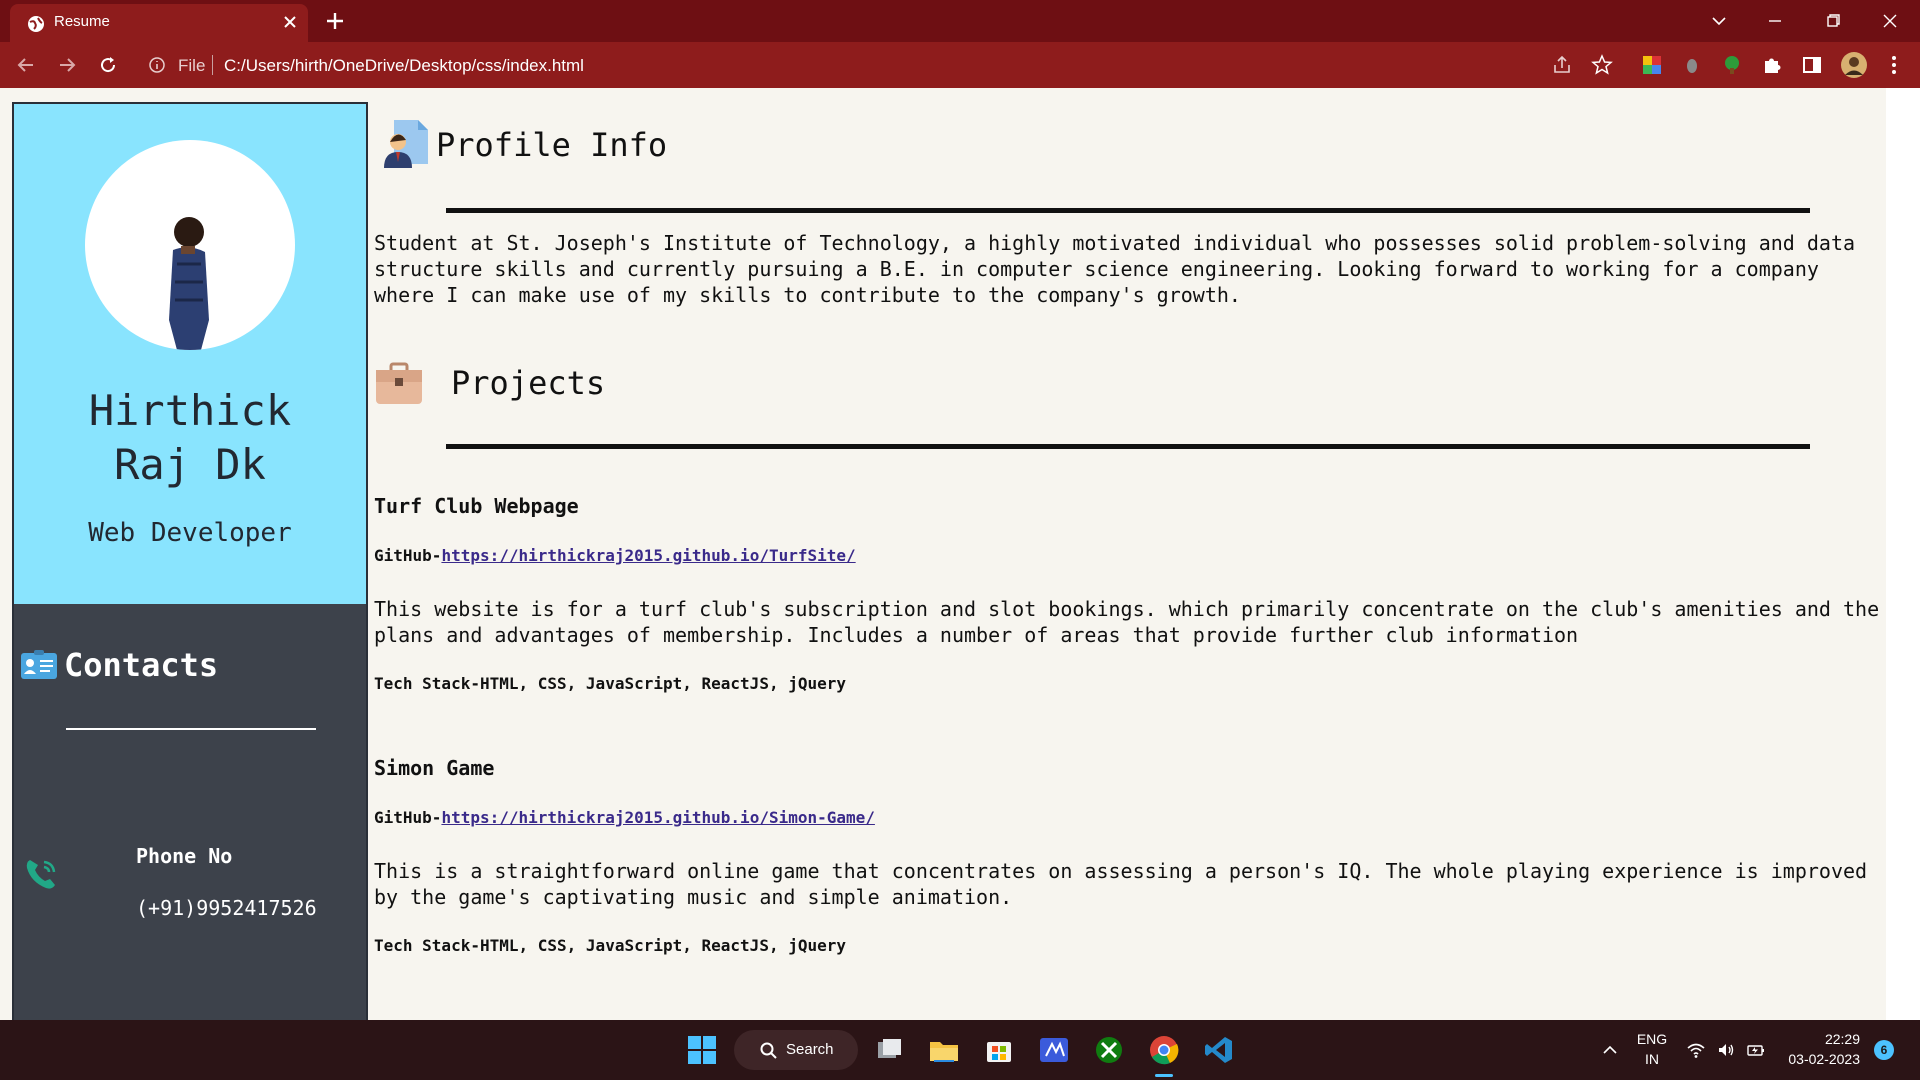 The height and width of the screenshot is (1080, 1920). What do you see at coordinates (1128, 210) in the screenshot?
I see `profile-info-divider` at bounding box center [1128, 210].